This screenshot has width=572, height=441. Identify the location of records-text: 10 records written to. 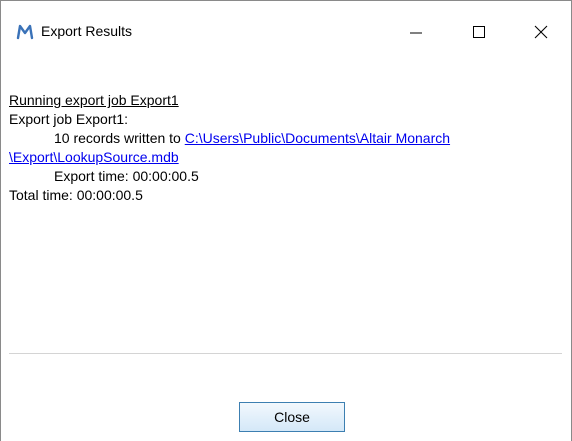
(119, 138).